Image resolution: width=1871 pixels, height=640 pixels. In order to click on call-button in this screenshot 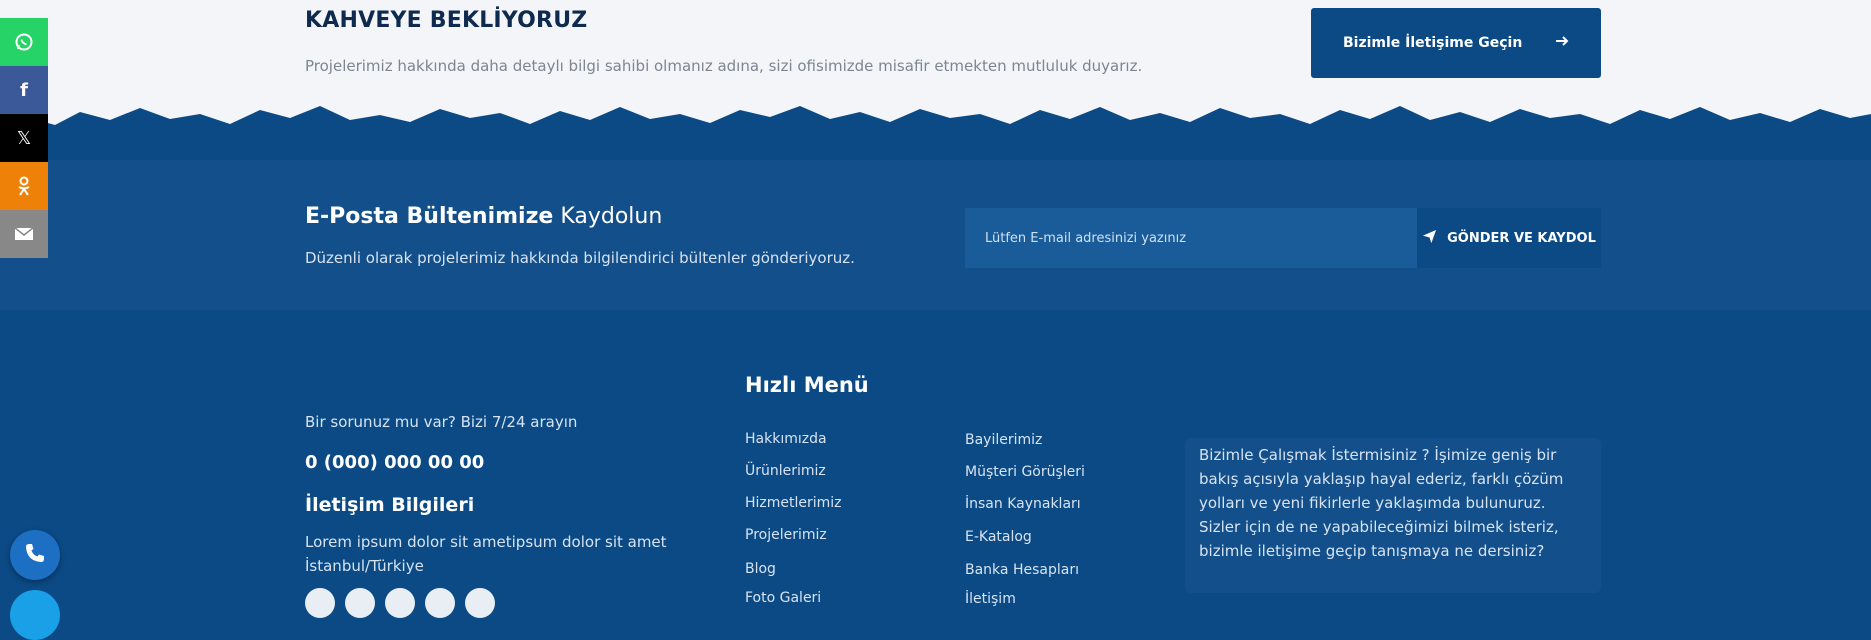, I will do `click(35, 555)`.